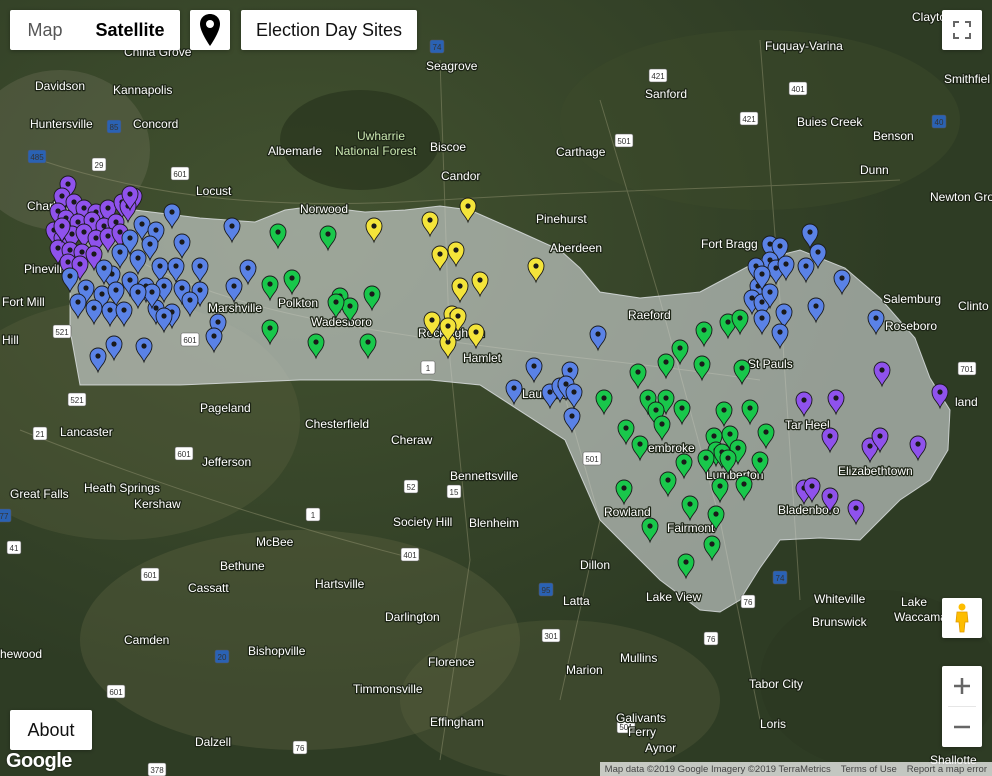 The width and height of the screenshot is (992, 776). What do you see at coordinates (962, 30) in the screenshot?
I see `fullscreen-button` at bounding box center [962, 30].